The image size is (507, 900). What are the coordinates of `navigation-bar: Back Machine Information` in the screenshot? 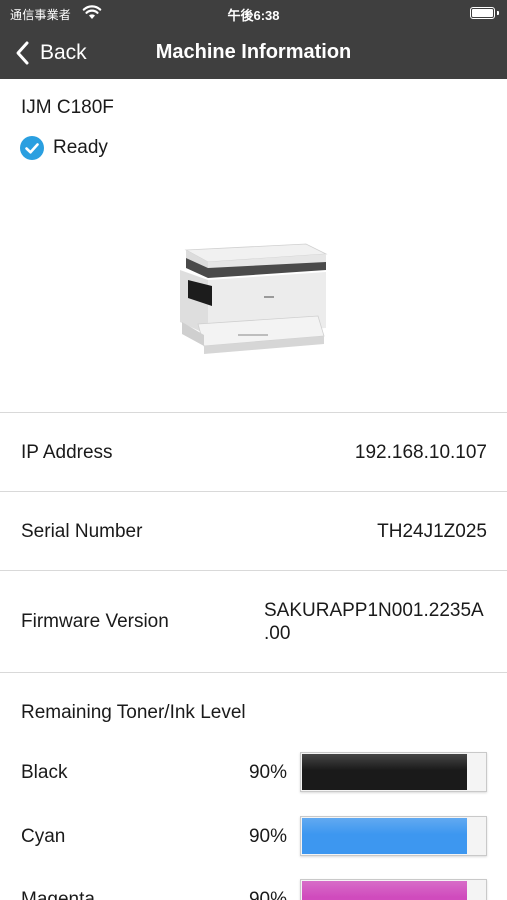 It's located at (253, 53).